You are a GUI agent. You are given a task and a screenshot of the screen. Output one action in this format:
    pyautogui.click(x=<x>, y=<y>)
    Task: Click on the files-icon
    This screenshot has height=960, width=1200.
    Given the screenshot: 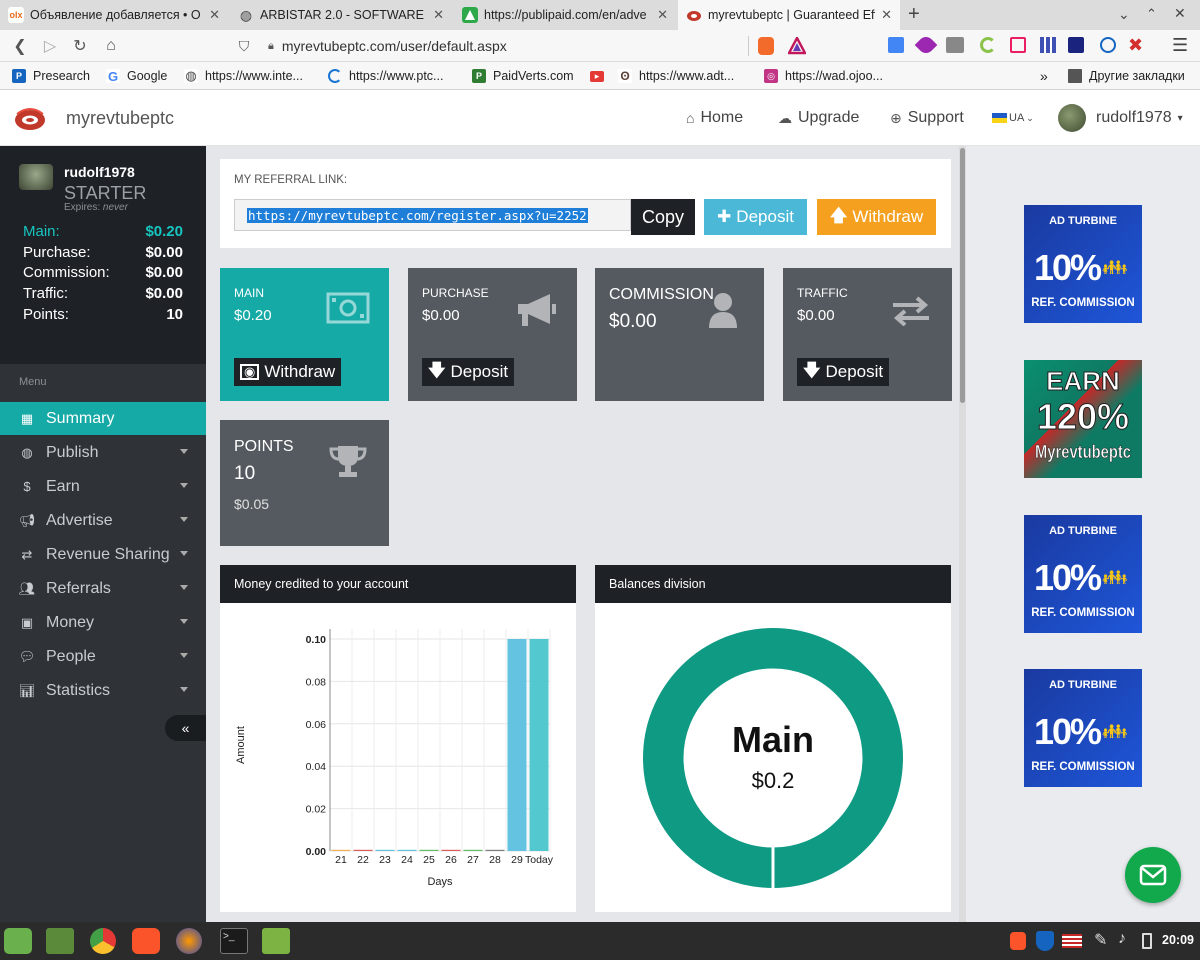 What is the action you would take?
    pyautogui.click(x=276, y=941)
    